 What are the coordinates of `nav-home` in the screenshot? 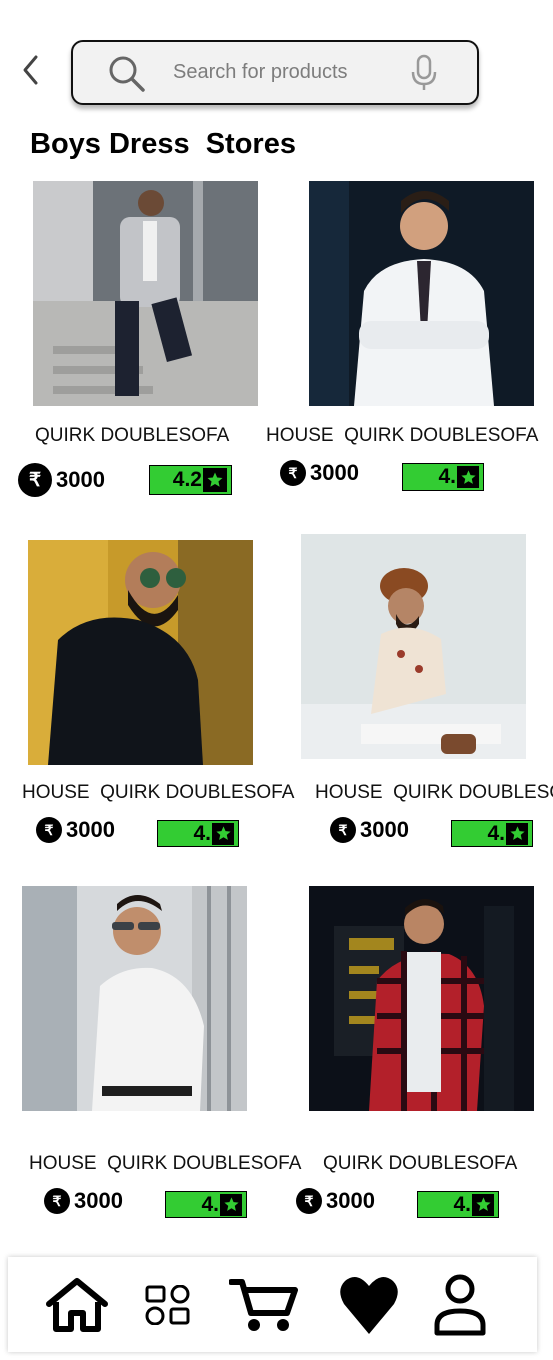 It's located at (77, 1304).